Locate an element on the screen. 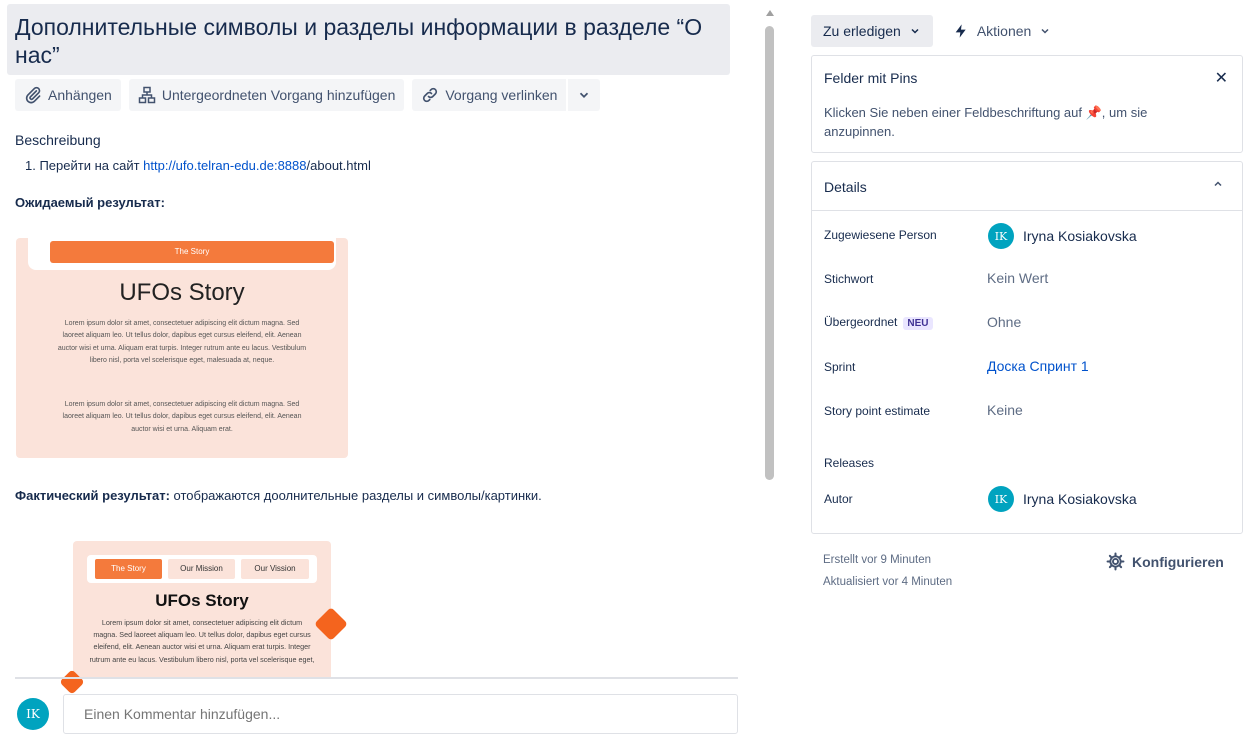  new-badge: NEU is located at coordinates (918, 323).